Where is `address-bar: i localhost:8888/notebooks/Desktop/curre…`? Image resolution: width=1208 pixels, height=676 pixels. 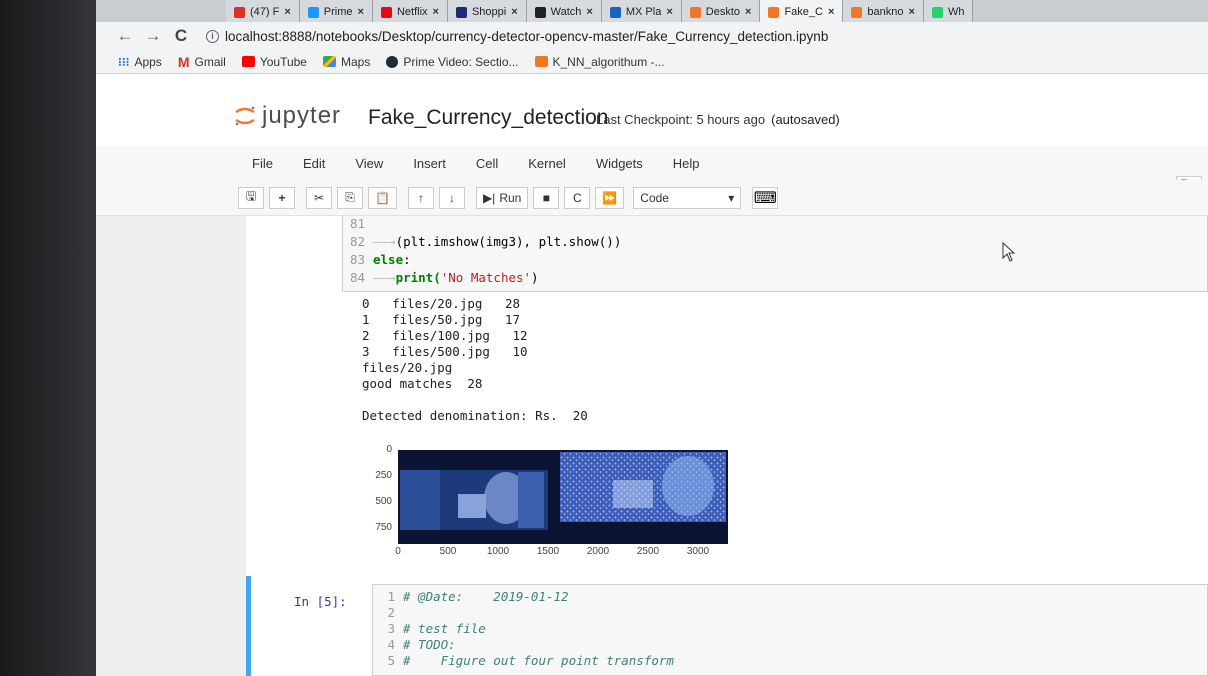
address-bar: i localhost:8888/notebooks/Desktop/curre… is located at coordinates (517, 36).